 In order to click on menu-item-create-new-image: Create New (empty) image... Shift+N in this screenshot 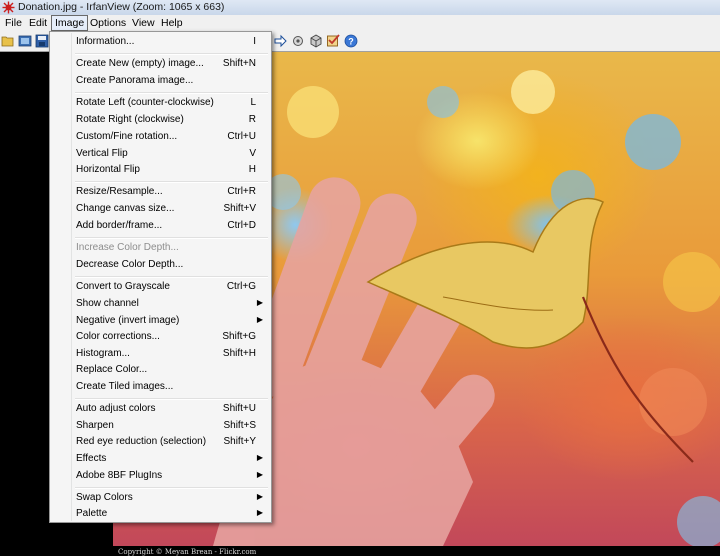, I will do `click(160, 64)`.